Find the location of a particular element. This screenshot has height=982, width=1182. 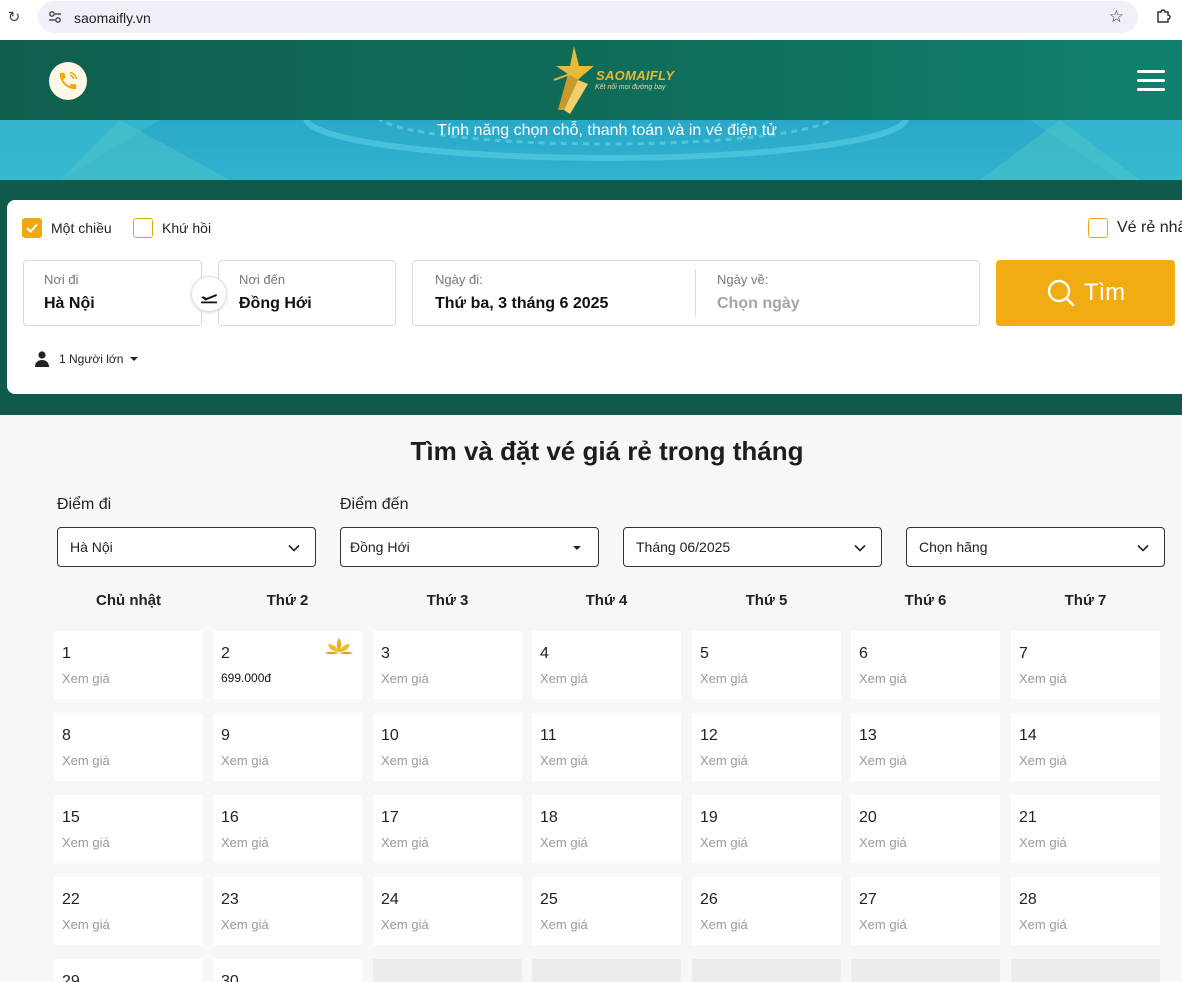

hamburger-menu-icon is located at coordinates (1151, 81).